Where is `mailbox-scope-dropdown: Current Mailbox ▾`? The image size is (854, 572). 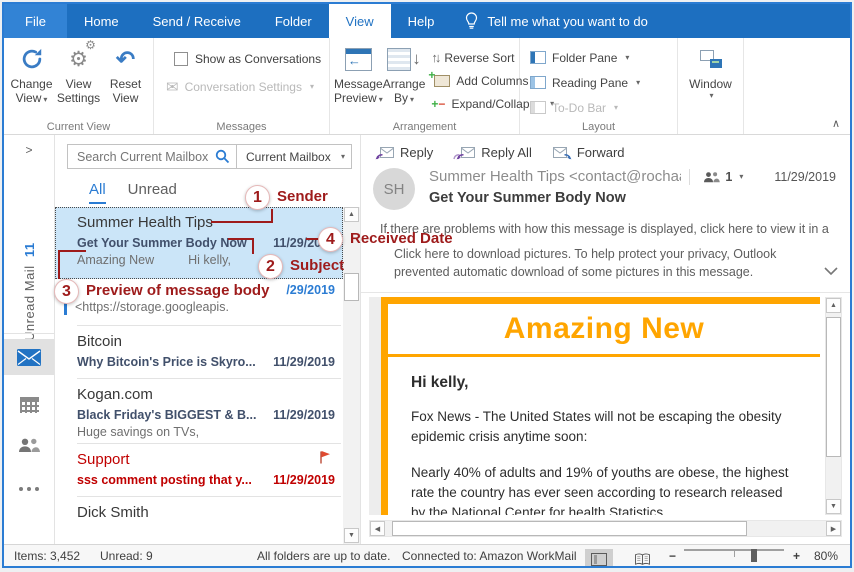
mailbox-scope-dropdown: Current Mailbox ▾ is located at coordinates (294, 156).